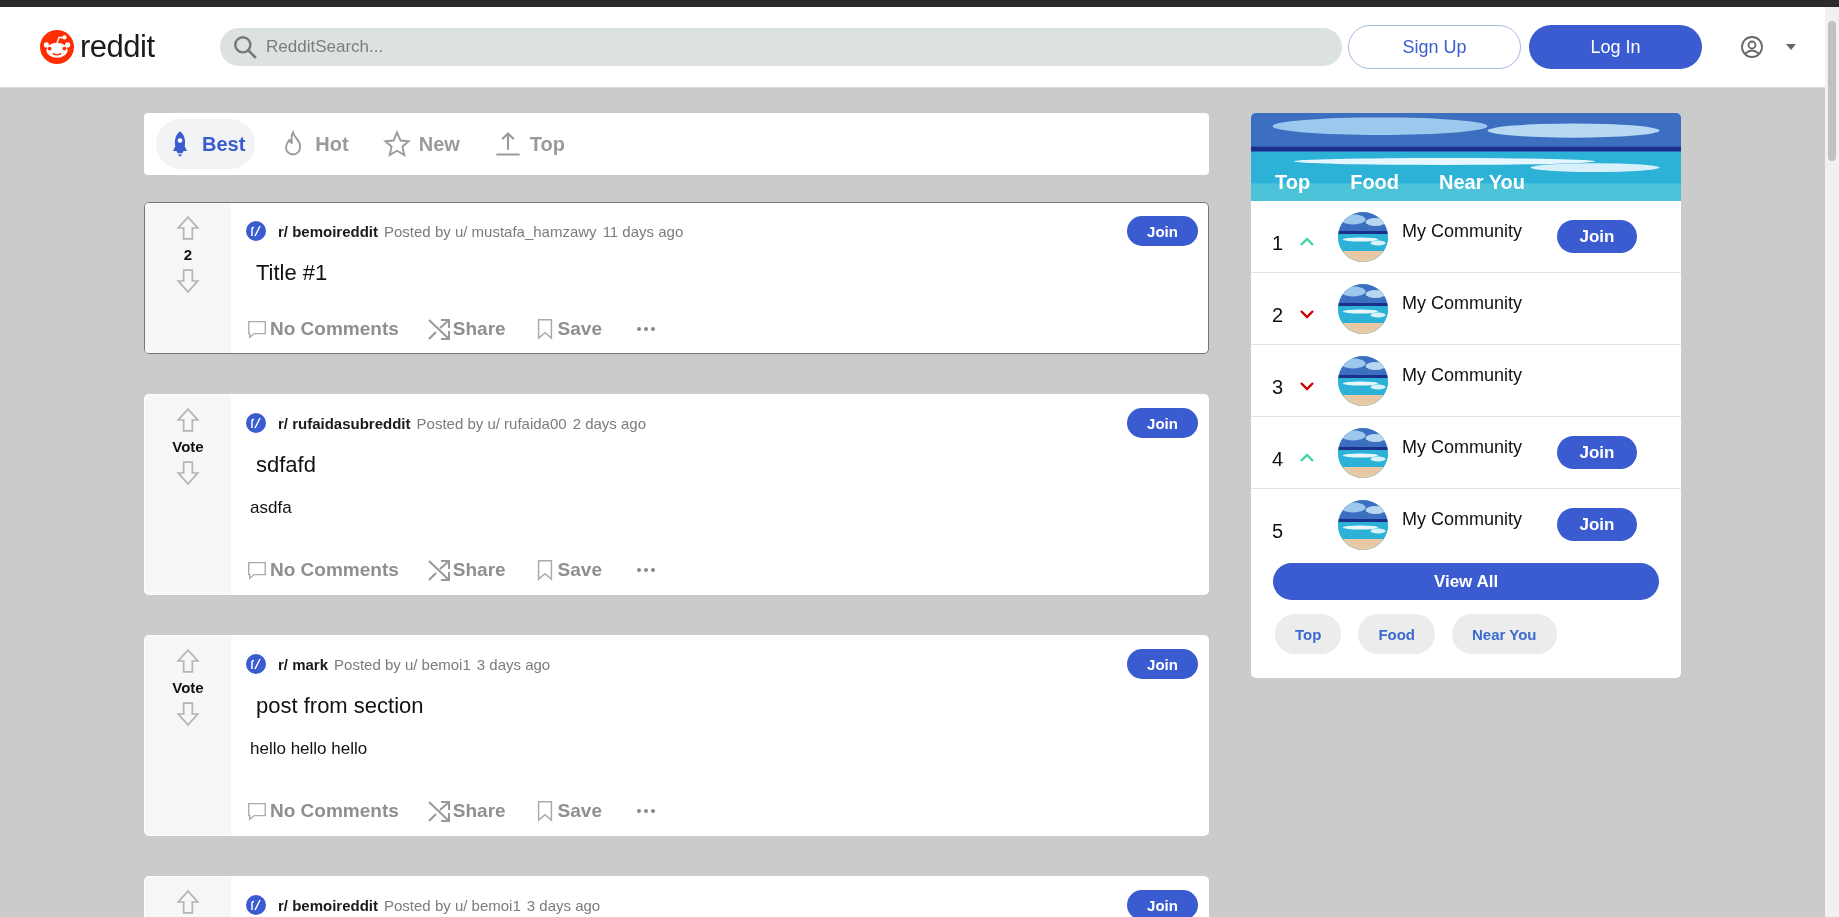 This screenshot has height=917, width=1839. Describe the element at coordinates (245, 47) in the screenshot. I see `search-icon` at that location.